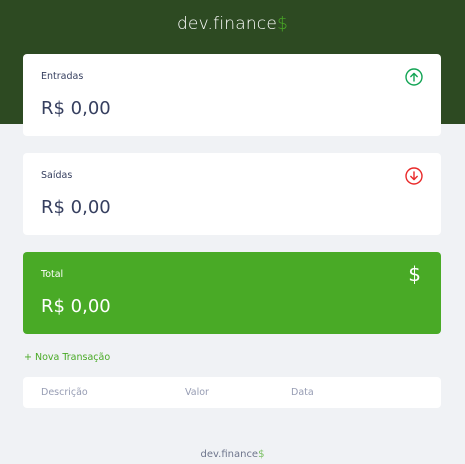 This screenshot has height=464, width=465. What do you see at coordinates (197, 392) in the screenshot?
I see `column-value: Valor` at bounding box center [197, 392].